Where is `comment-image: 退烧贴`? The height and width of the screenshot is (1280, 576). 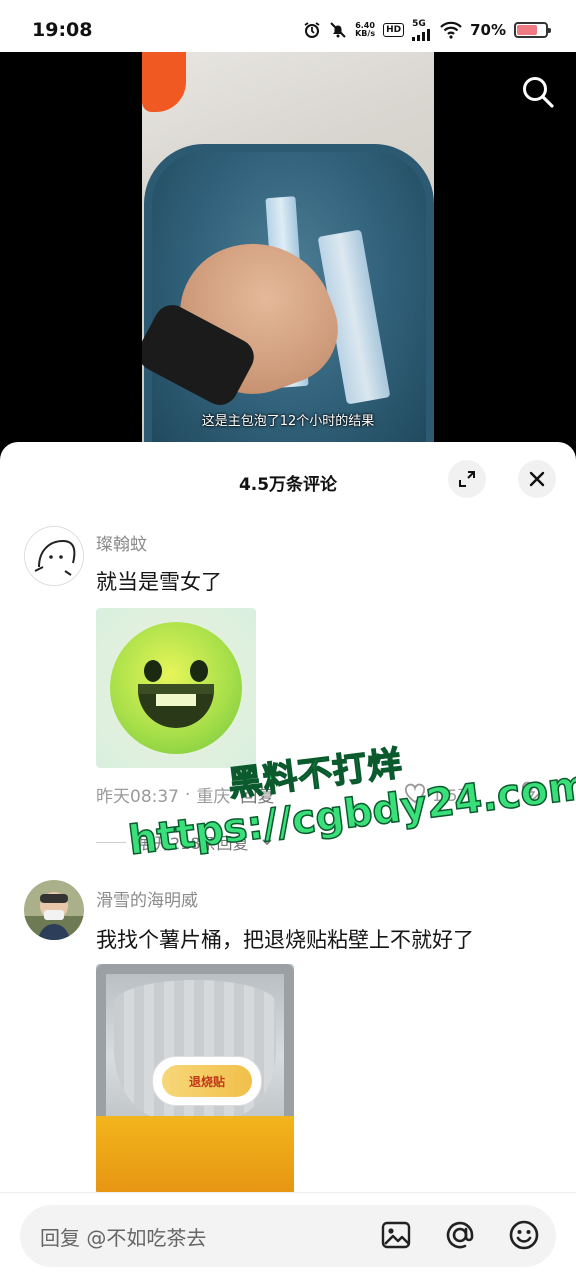
comment-image: 退烧贴 is located at coordinates (195, 1079).